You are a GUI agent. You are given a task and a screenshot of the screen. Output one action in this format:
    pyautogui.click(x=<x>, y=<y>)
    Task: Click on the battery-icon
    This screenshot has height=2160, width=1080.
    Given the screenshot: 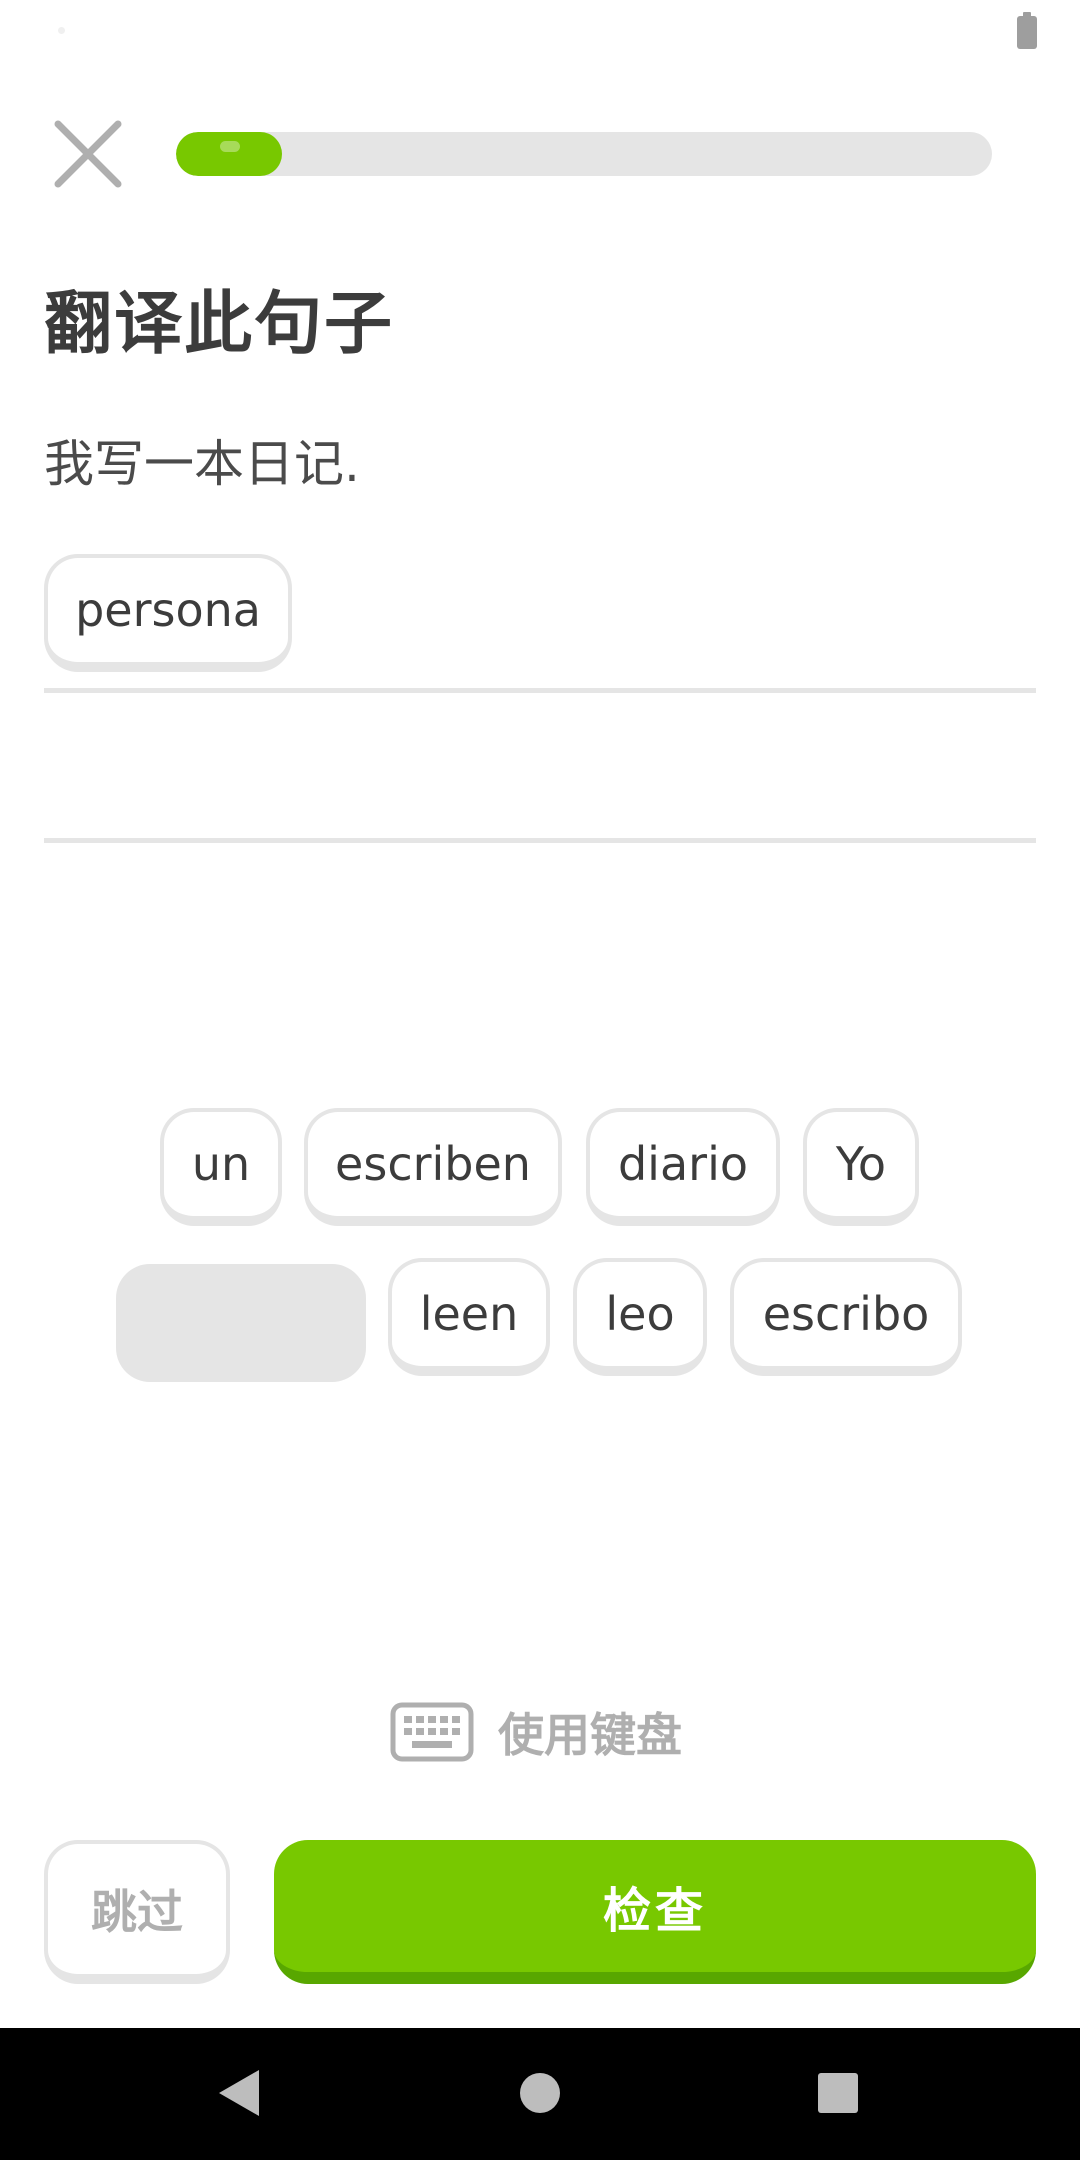 What is the action you would take?
    pyautogui.click(x=1027, y=30)
    